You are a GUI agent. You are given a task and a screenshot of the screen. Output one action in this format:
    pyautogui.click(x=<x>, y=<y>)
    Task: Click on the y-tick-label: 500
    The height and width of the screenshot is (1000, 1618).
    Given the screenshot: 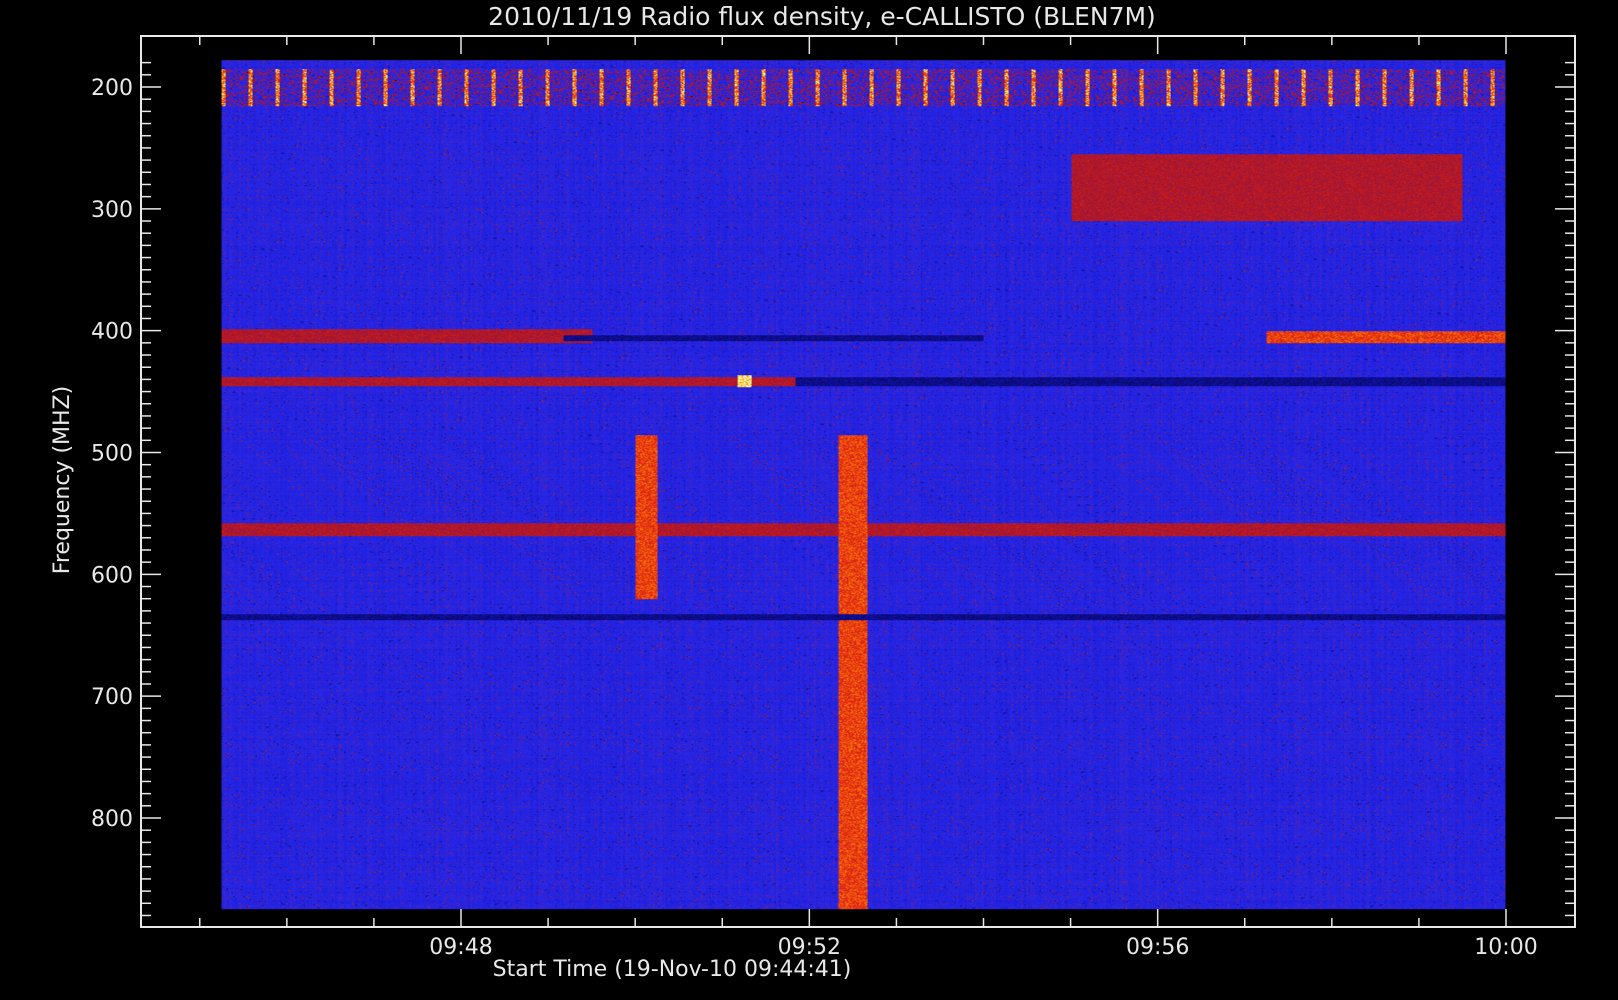 What is the action you would take?
    pyautogui.click(x=112, y=454)
    